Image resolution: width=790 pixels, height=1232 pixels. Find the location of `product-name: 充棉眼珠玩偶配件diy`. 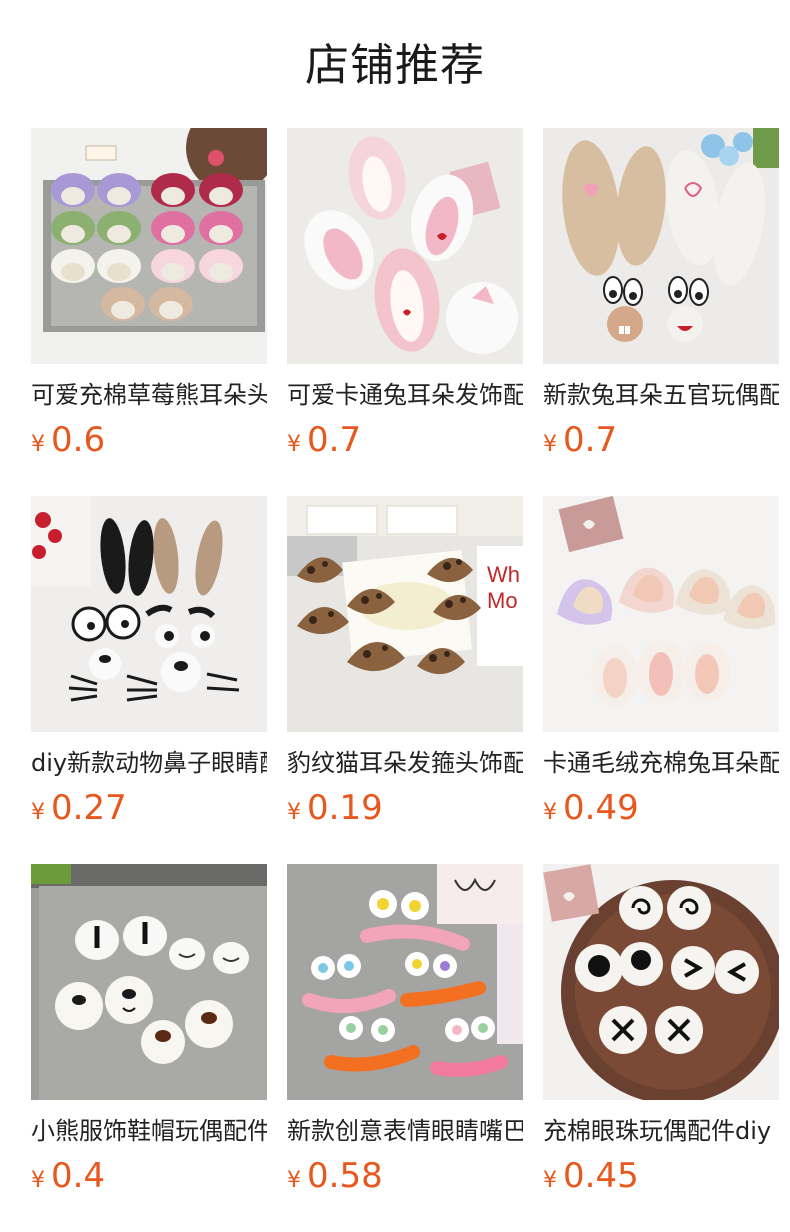

product-name: 充棉眼珠玩偶配件diy is located at coordinates (661, 1132).